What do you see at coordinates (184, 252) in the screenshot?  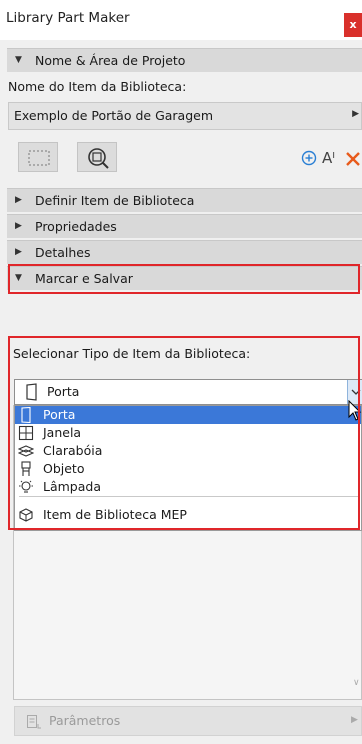 I see `section-detalhes-header: ▶ Detalhes` at bounding box center [184, 252].